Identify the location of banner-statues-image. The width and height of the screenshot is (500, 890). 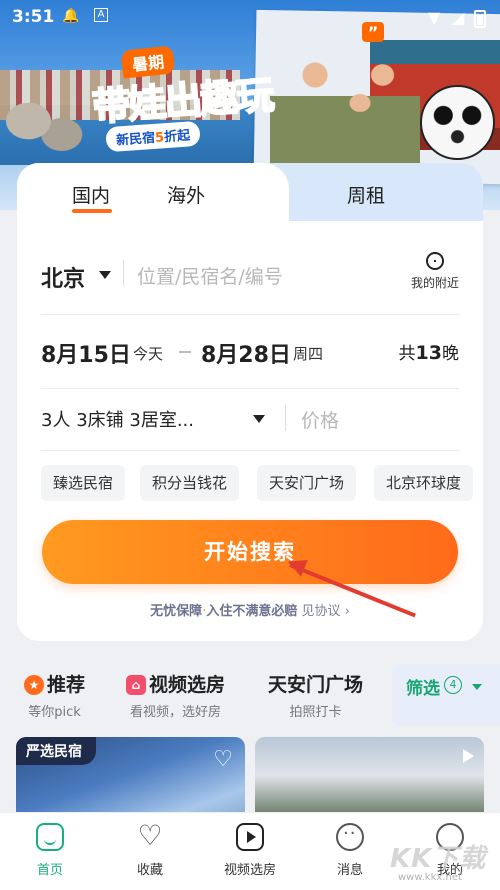
(47, 130).